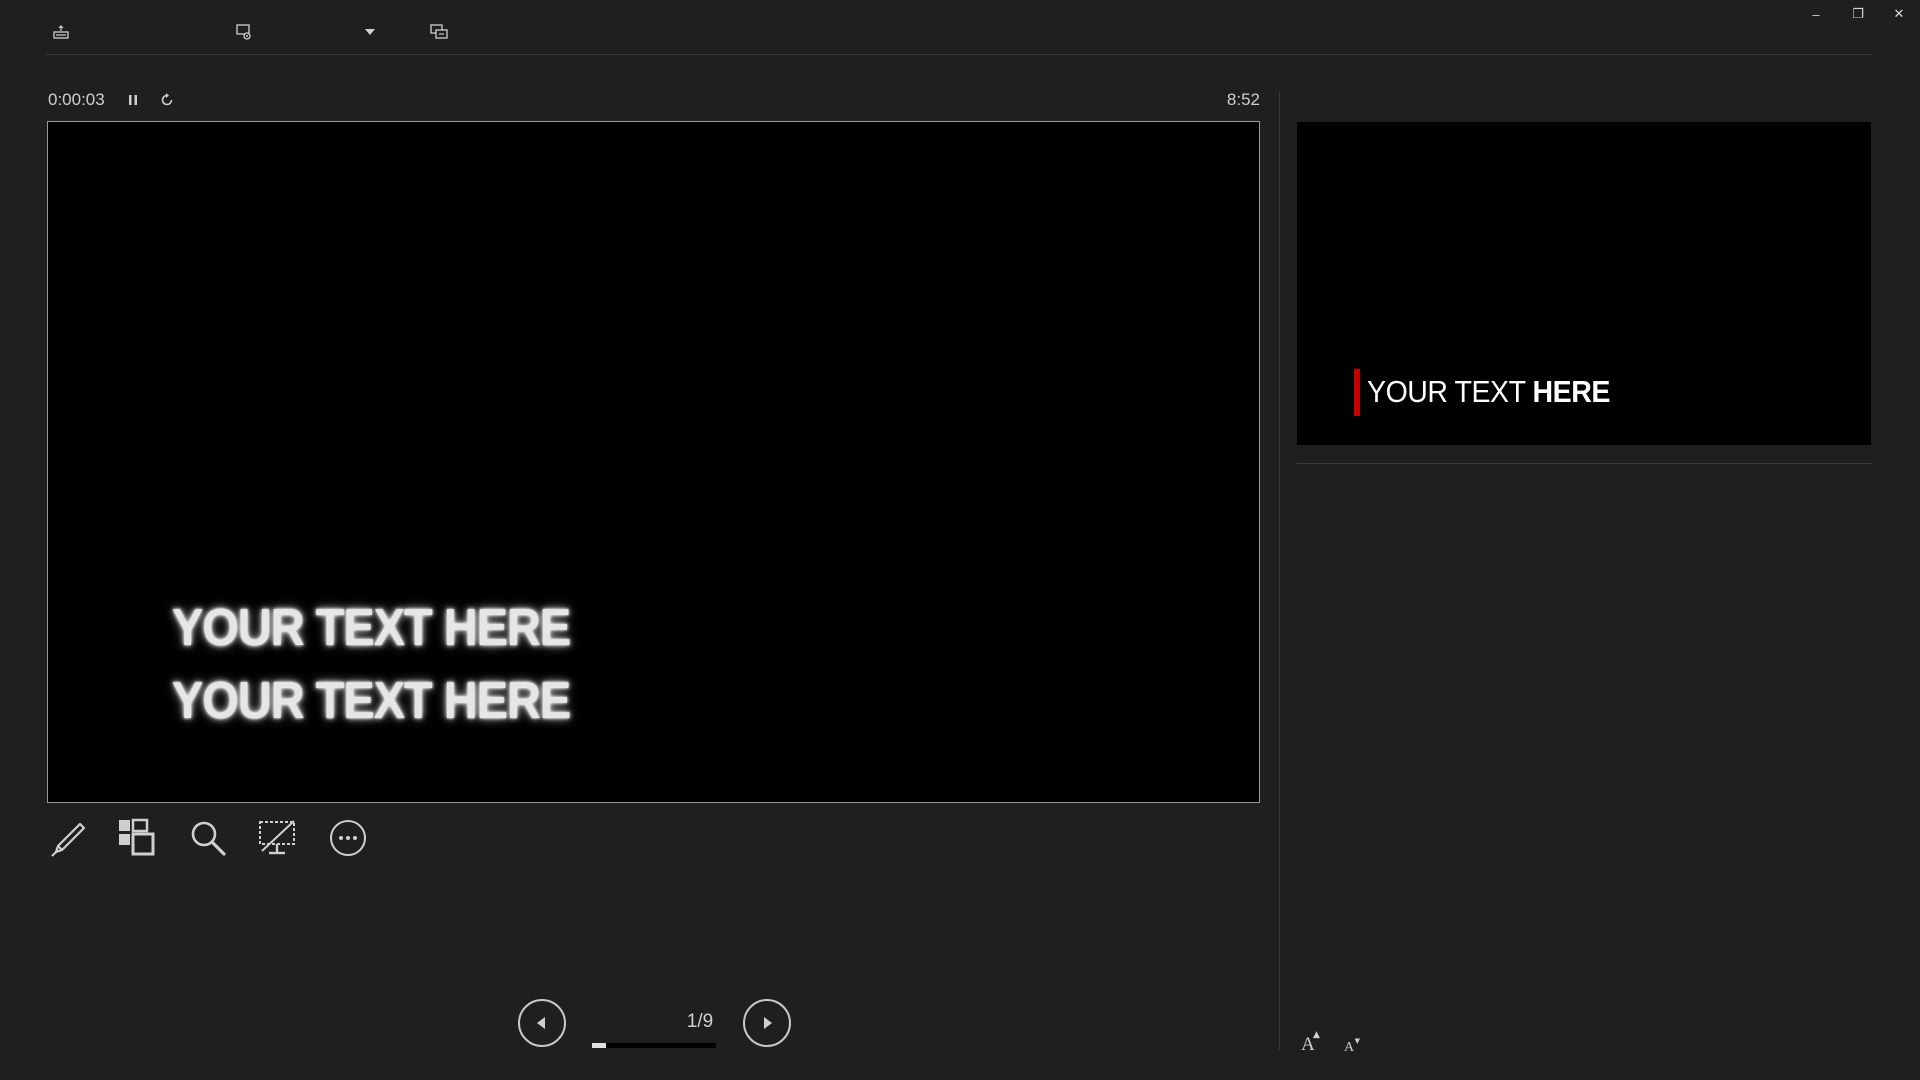  I want to click on pen-tool-button, so click(68, 838).